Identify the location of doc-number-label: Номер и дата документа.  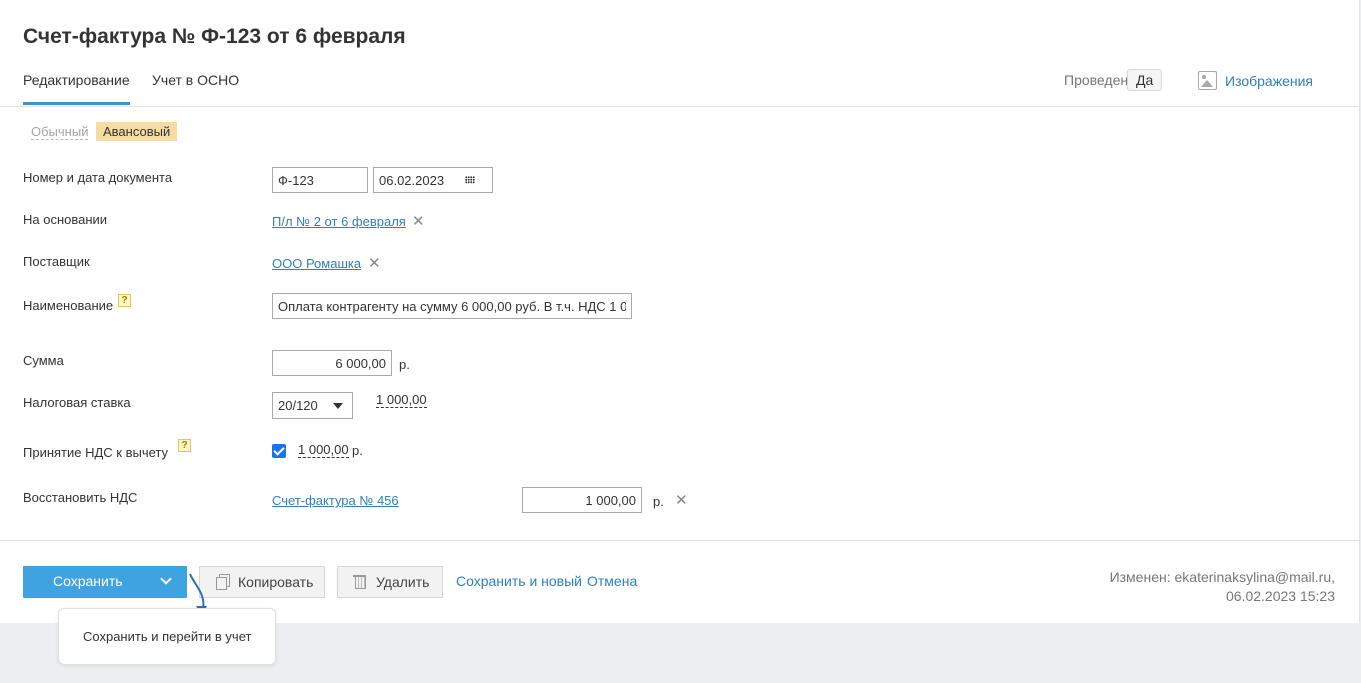
(98, 177).